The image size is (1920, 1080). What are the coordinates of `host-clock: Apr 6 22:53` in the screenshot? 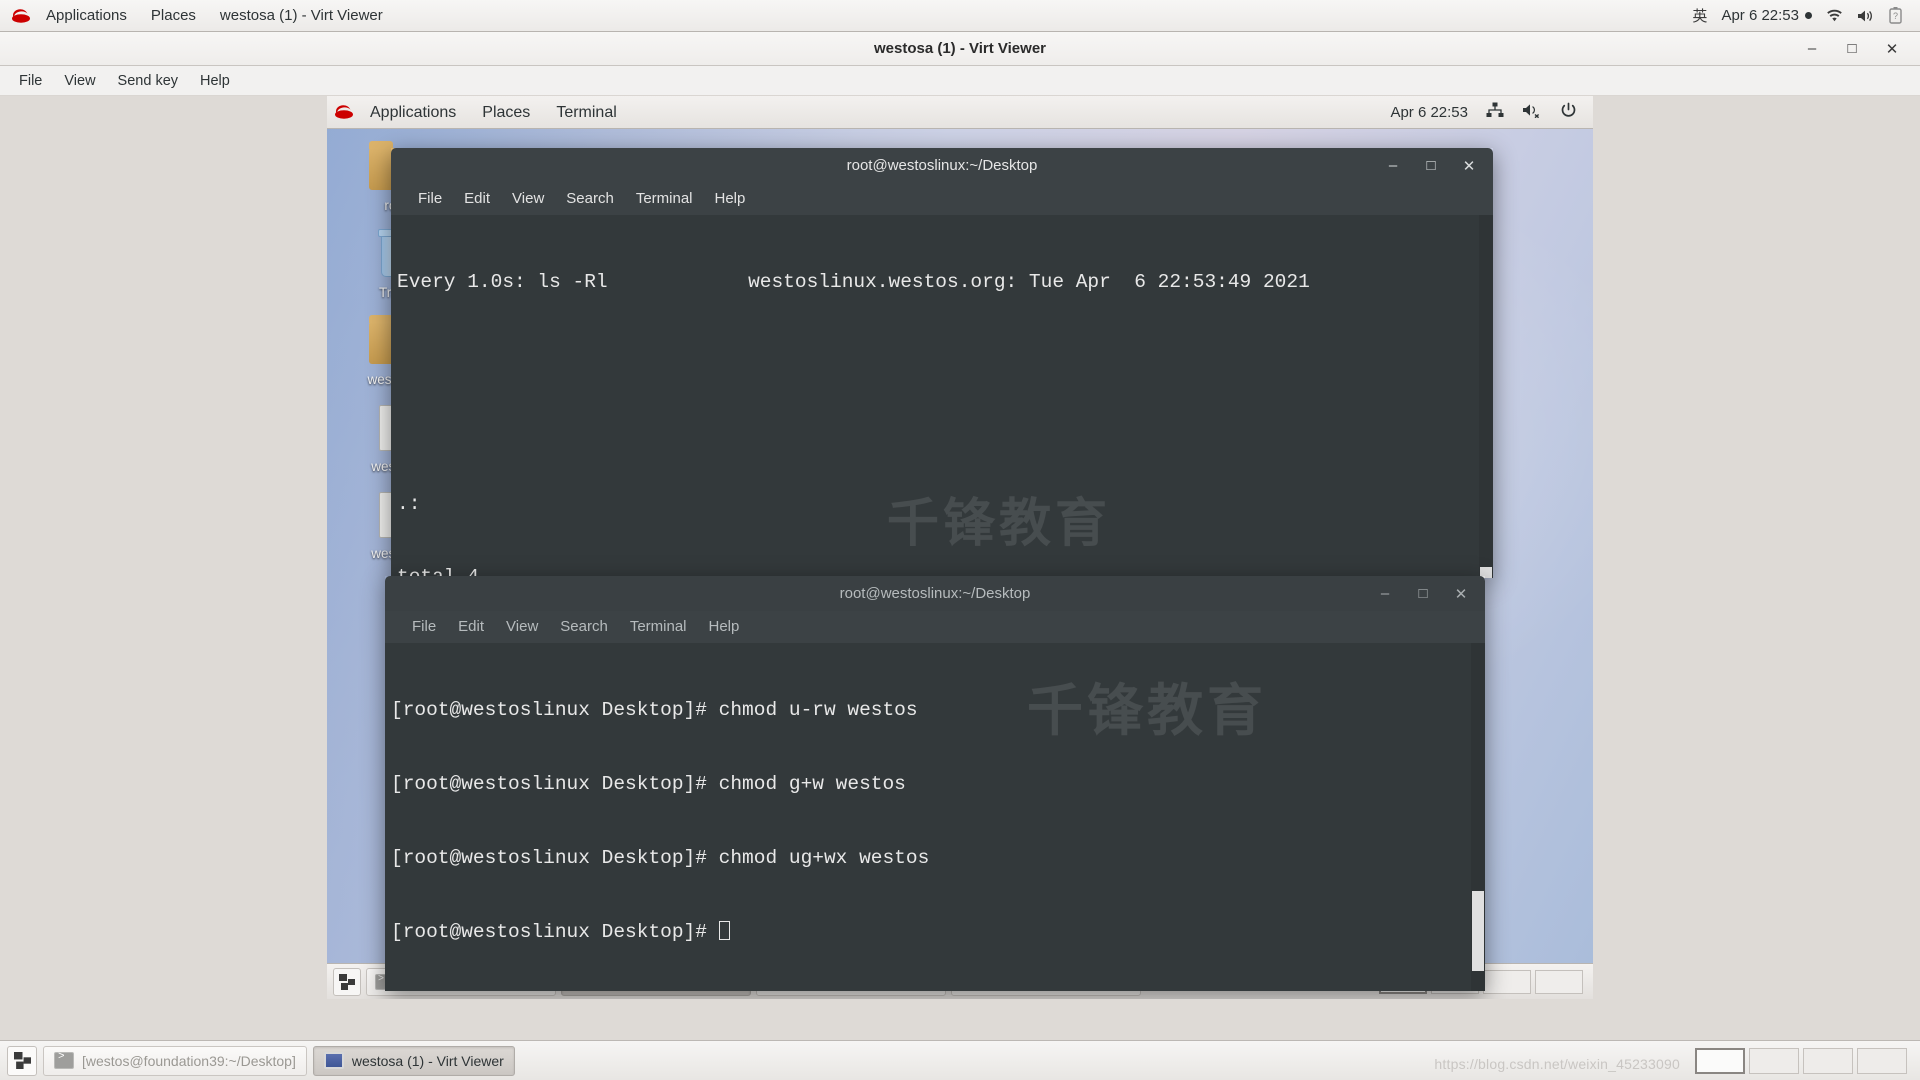 It's located at (1766, 15).